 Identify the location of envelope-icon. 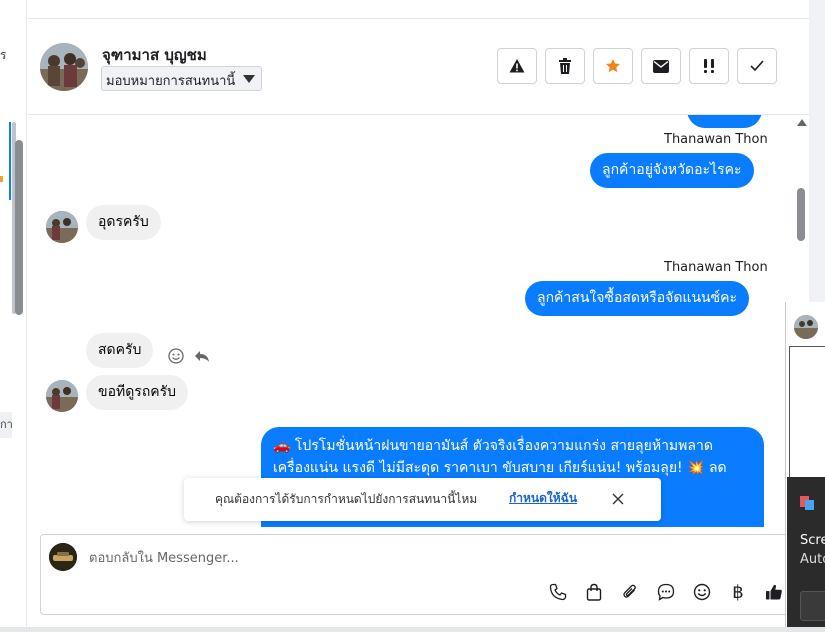
(661, 66).